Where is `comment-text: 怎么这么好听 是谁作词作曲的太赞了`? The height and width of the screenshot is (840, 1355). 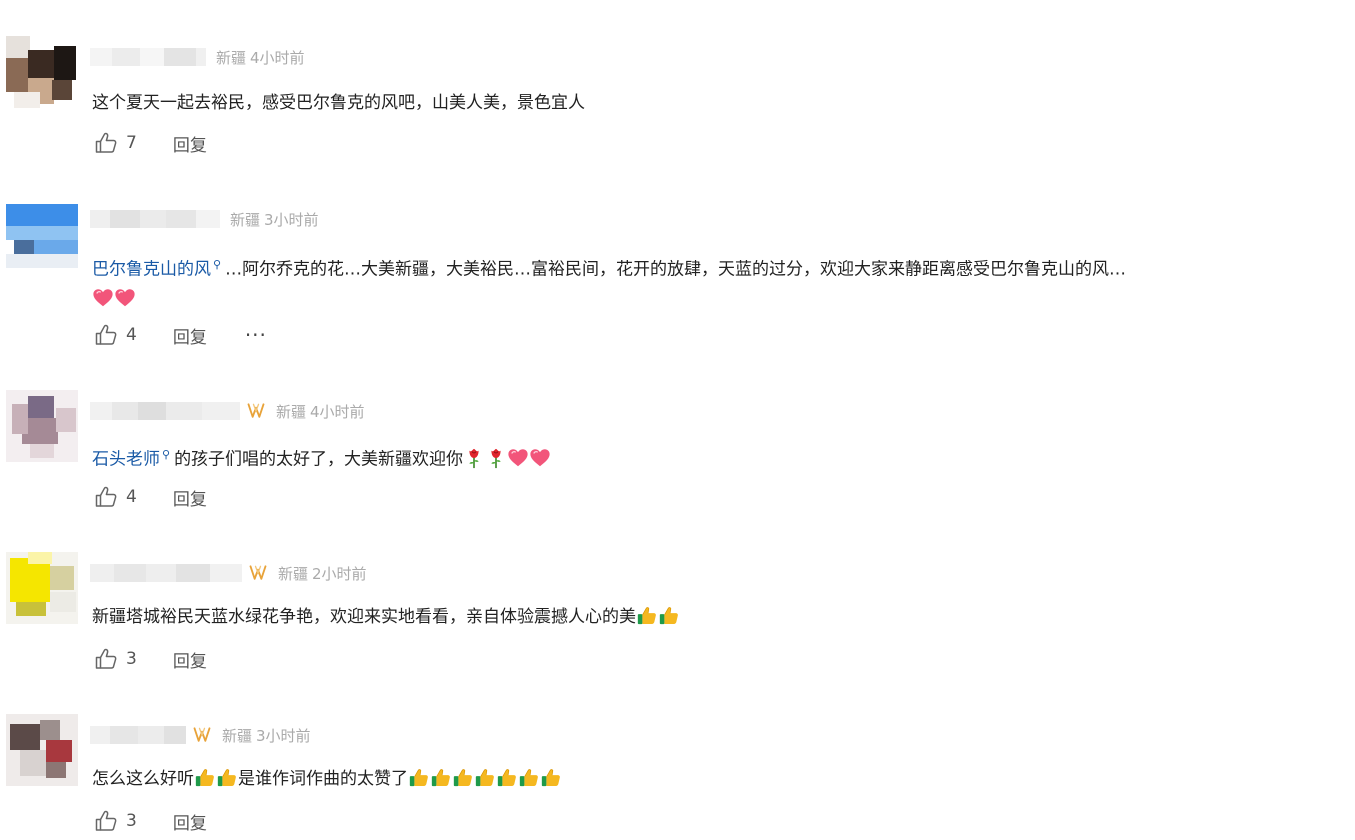
comment-text: 怎么这么好听 是谁作词作曲的太赞了 is located at coordinates (327, 779).